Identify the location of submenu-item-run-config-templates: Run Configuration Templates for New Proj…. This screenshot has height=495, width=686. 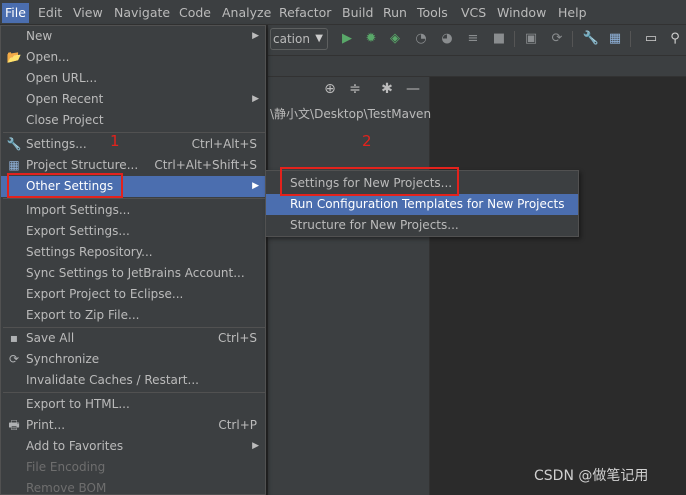
(422, 204).